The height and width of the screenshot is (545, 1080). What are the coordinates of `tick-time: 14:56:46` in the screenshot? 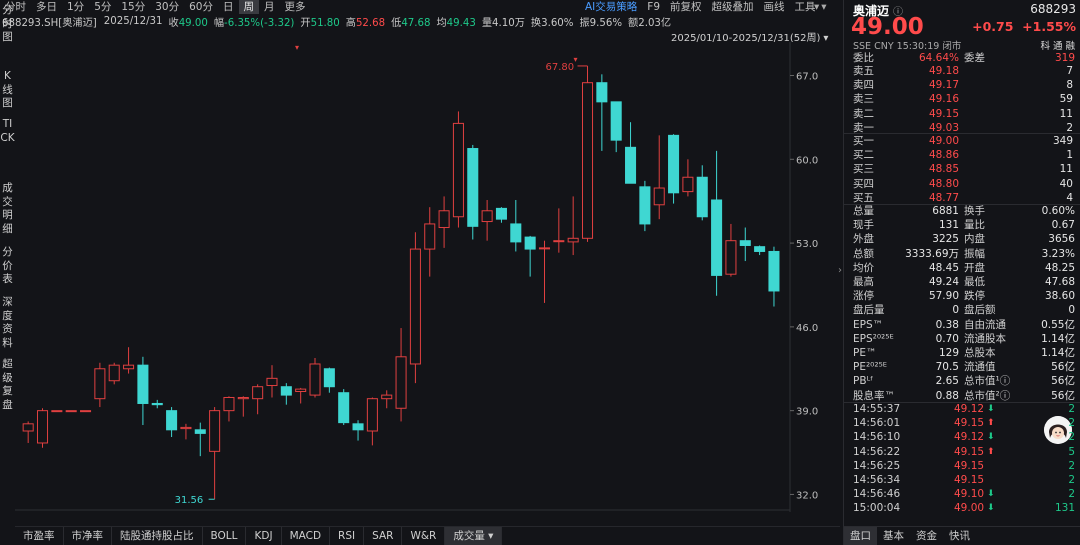 It's located at (877, 494).